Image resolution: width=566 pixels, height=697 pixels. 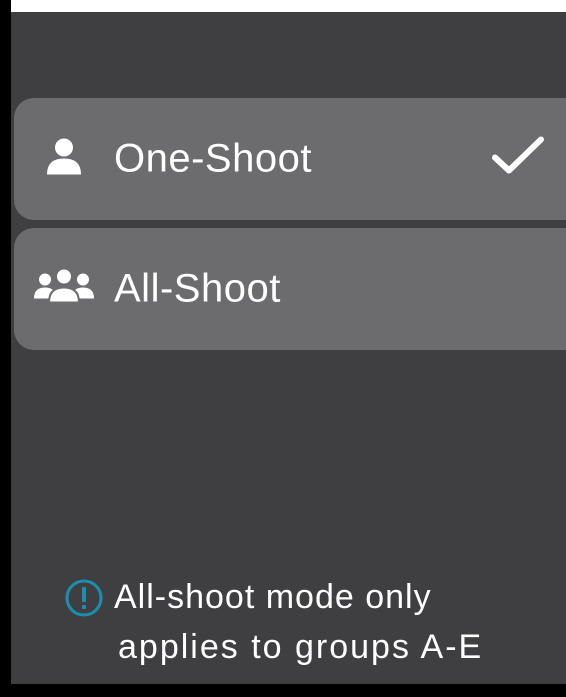 What do you see at coordinates (197, 288) in the screenshot?
I see `option-label: All-Shoot` at bounding box center [197, 288].